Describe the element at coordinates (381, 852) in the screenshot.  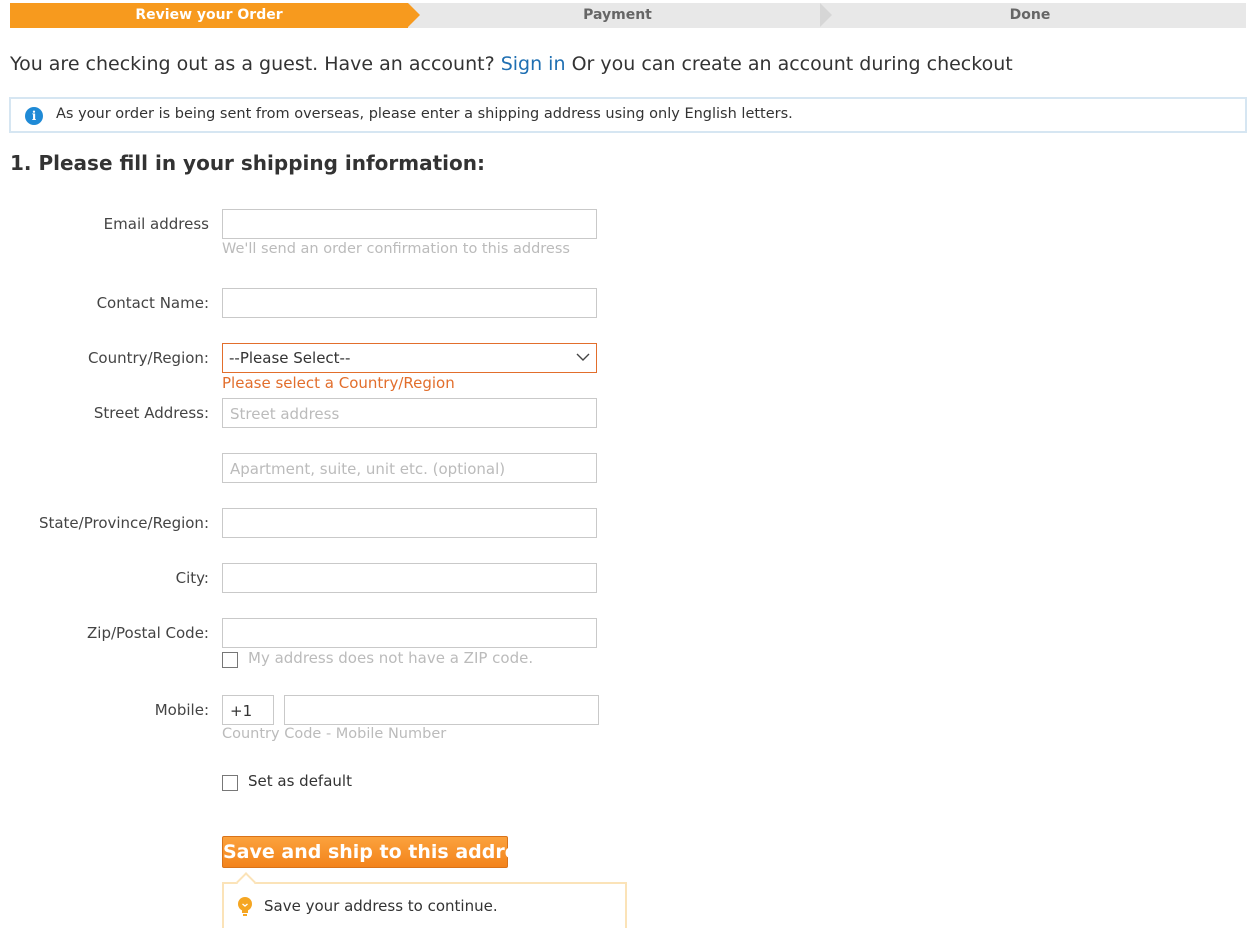
I see `save-ship-button: Save and ship to this address` at that location.